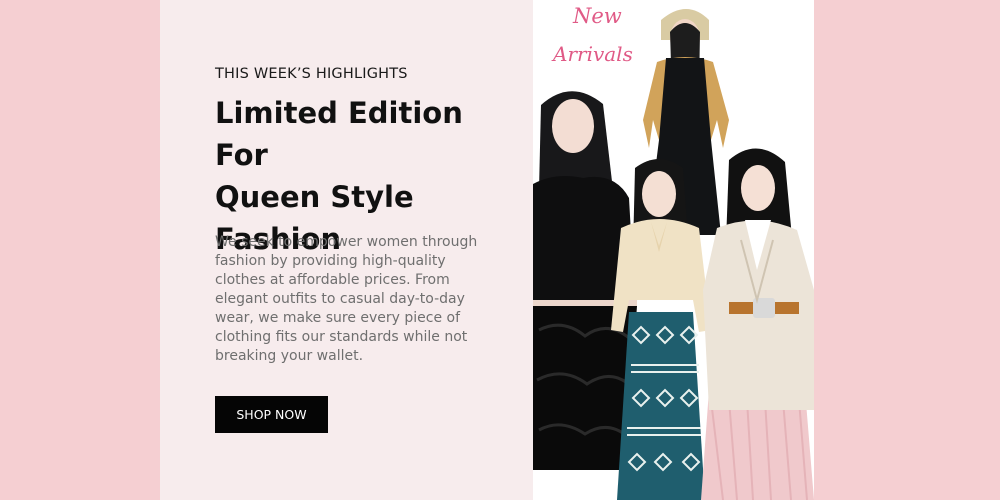 Image resolution: width=1000 pixels, height=500 pixels. What do you see at coordinates (757, 324) in the screenshot?
I see `model-right` at bounding box center [757, 324].